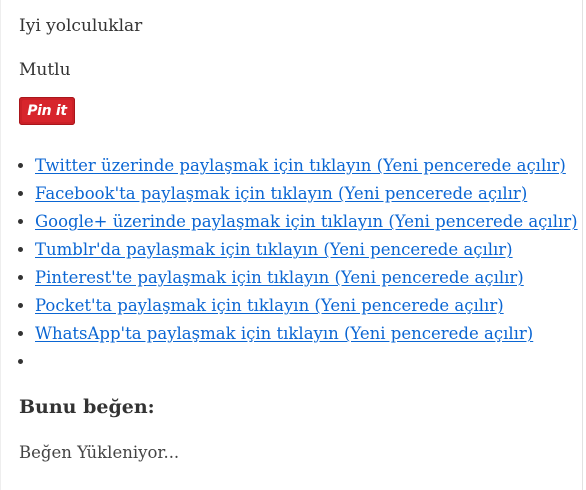 Image resolution: width=586 pixels, height=490 pixels. Describe the element at coordinates (87, 407) in the screenshot. I see `likes-heading: Bunu beğen:` at that location.